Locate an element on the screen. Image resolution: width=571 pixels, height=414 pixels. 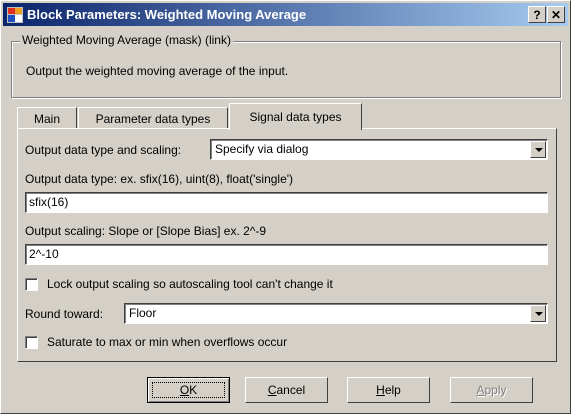
cancel-button: Cancel is located at coordinates (286, 390).